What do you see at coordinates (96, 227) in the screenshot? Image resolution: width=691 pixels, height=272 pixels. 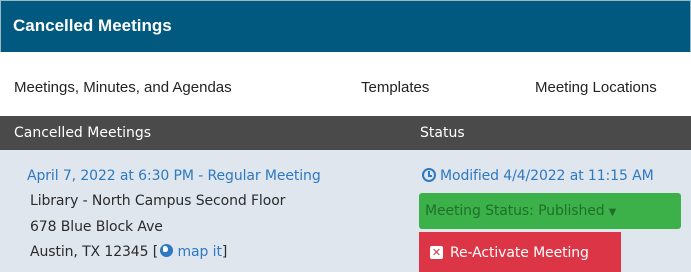 I see `street-address: 678 Blue Block Ave` at bounding box center [96, 227].